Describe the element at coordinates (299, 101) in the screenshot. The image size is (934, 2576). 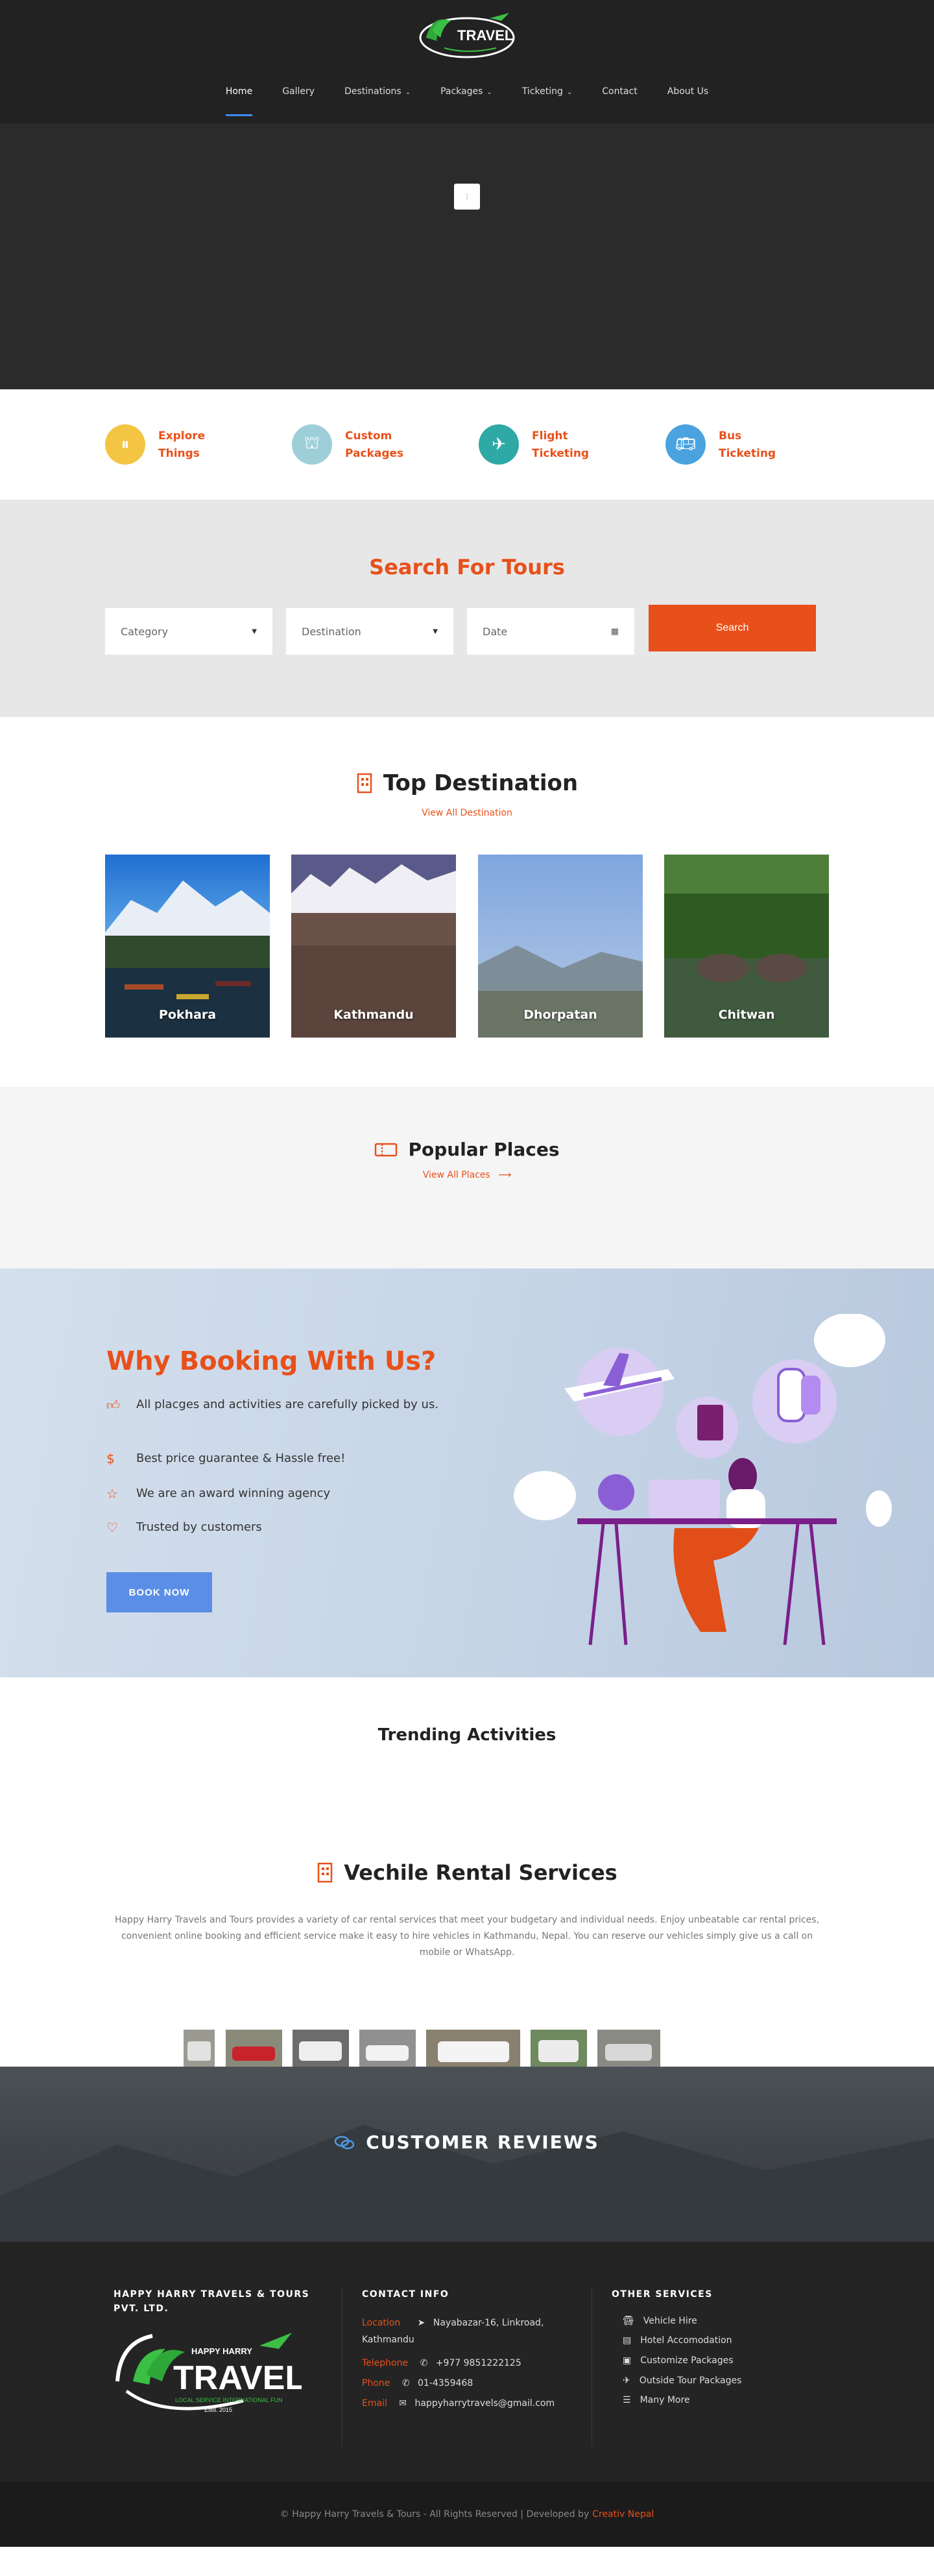
I see `nav-gallery: Gallery` at that location.